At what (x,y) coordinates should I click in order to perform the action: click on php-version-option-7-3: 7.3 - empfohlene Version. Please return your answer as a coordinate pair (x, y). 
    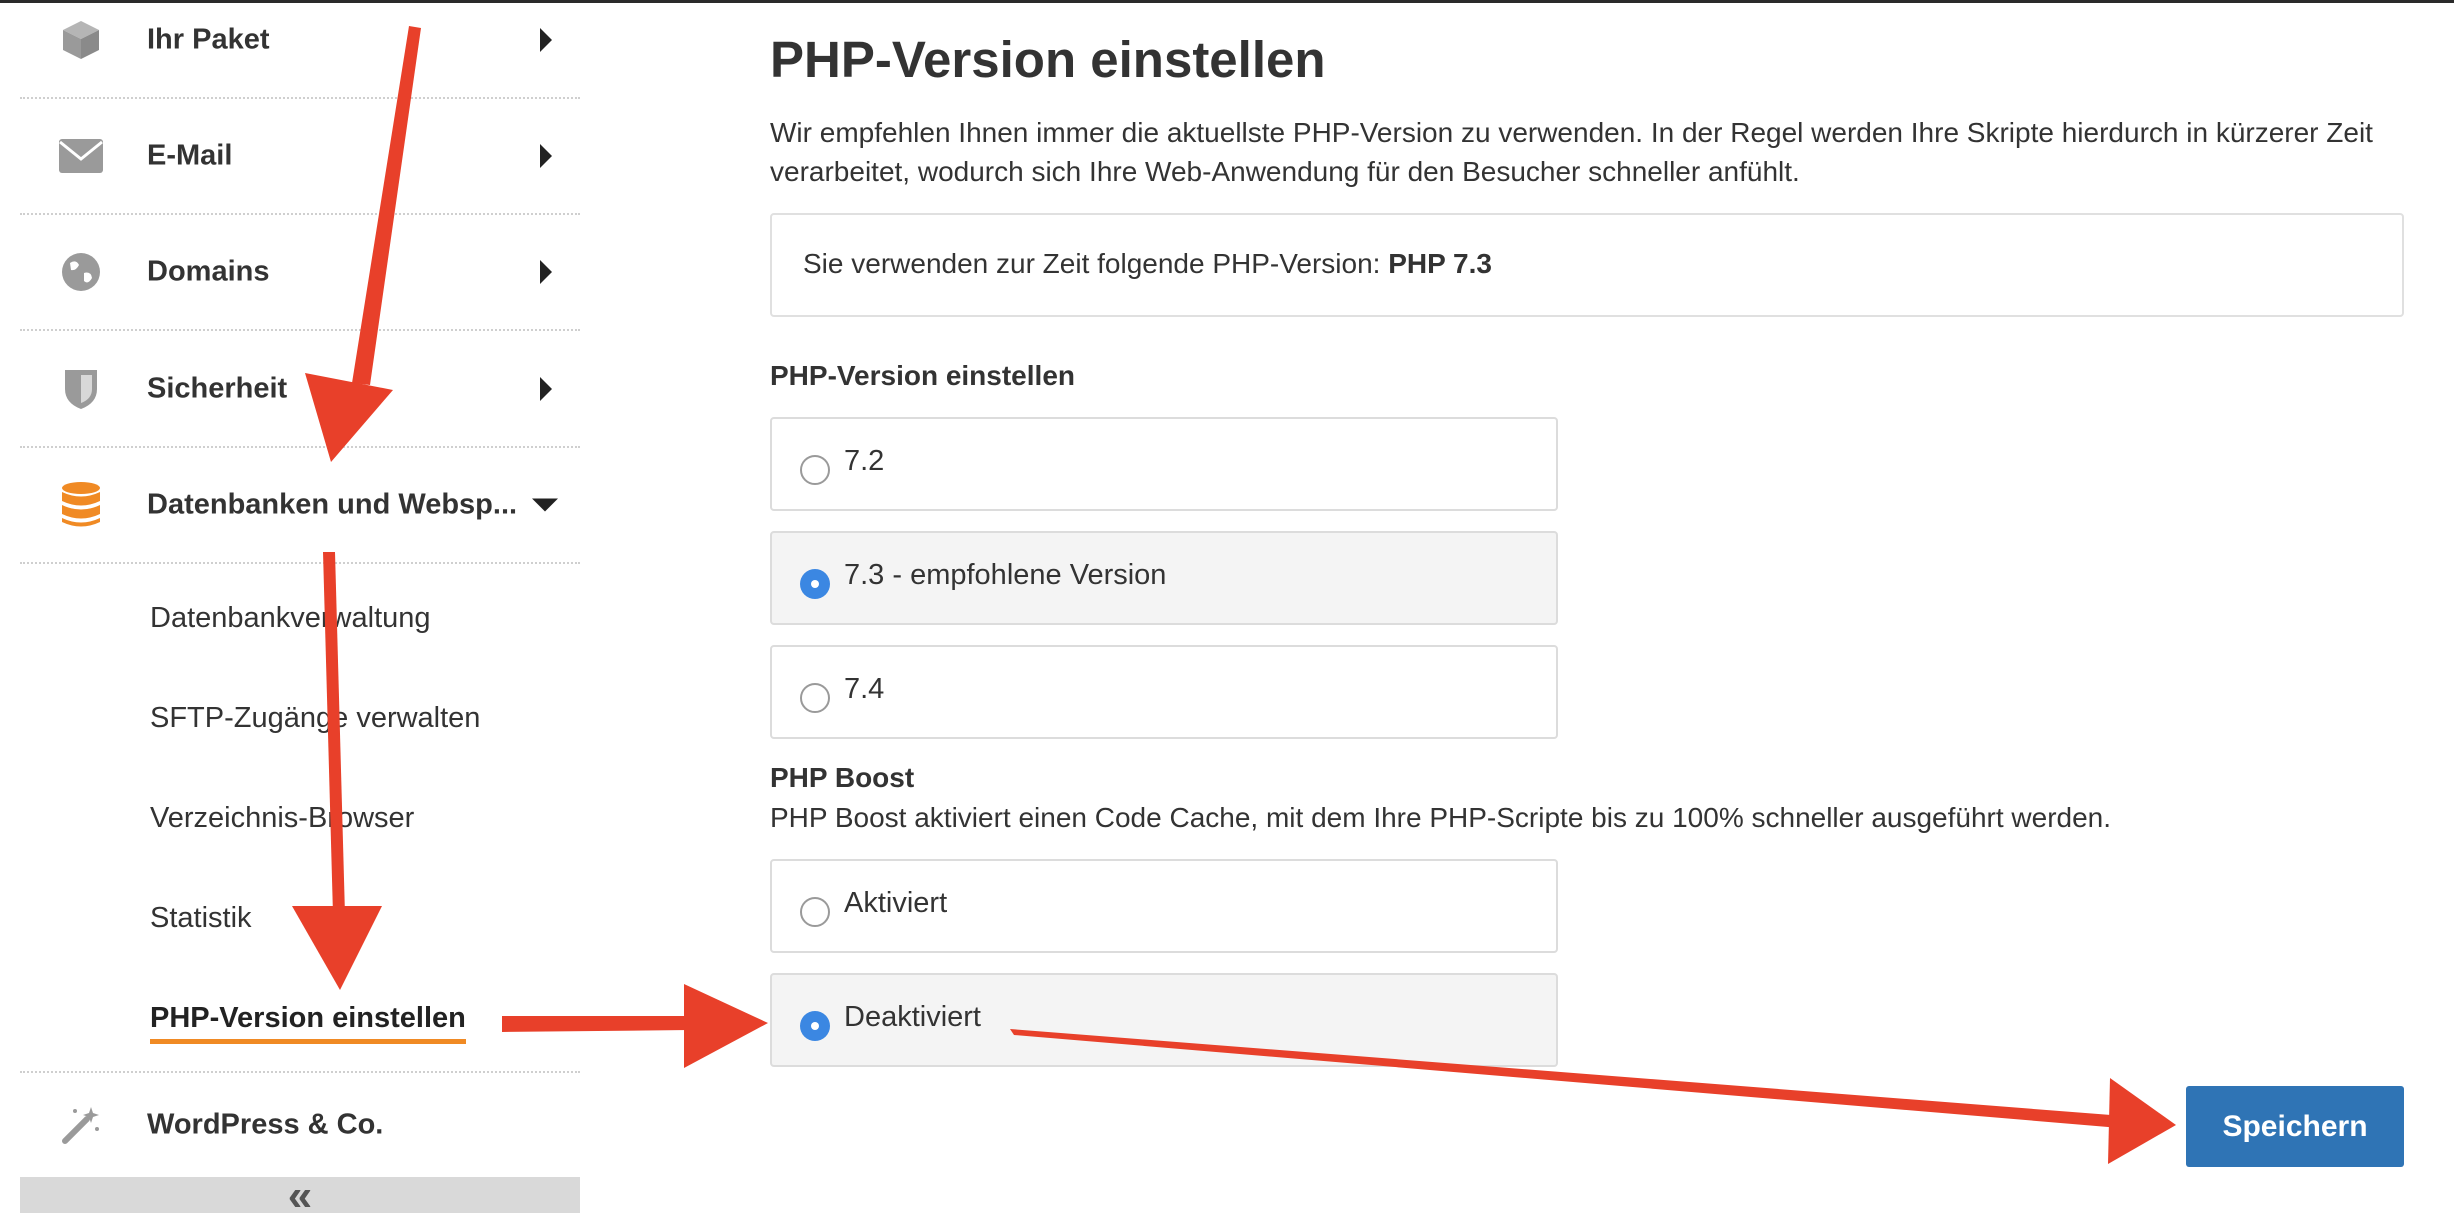
    Looking at the image, I should click on (1164, 578).